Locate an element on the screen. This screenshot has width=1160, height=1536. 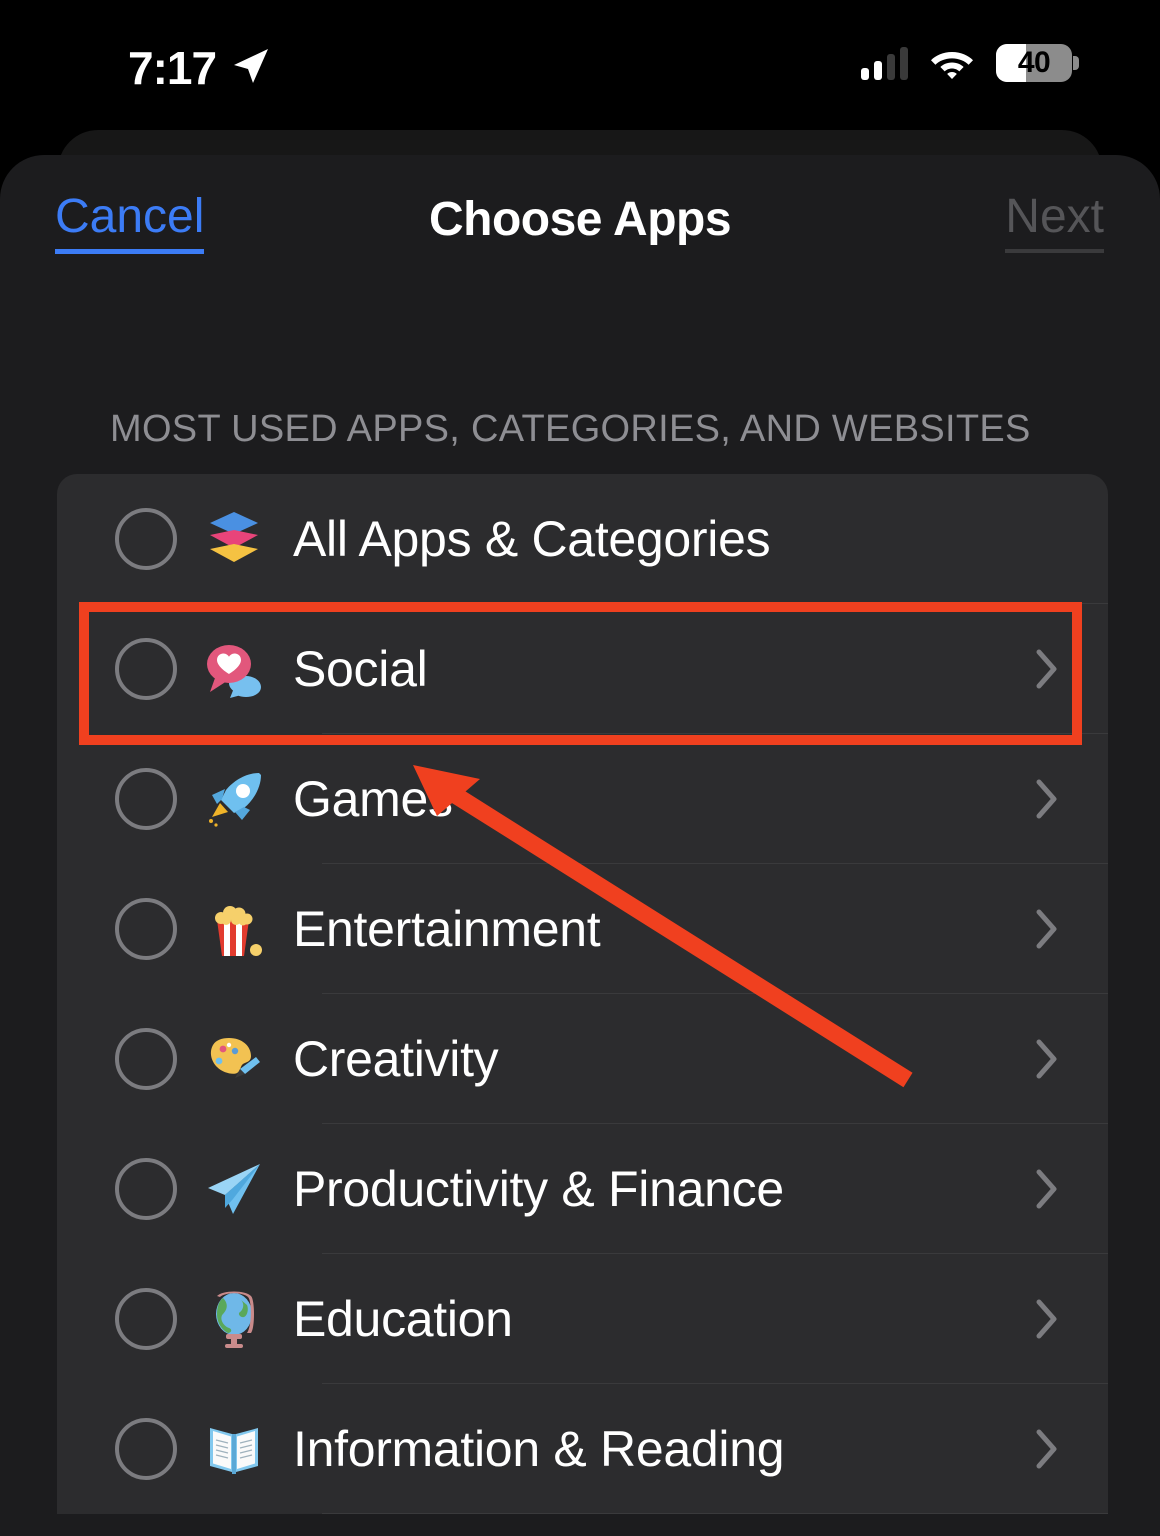
paper-plane-icon is located at coordinates (234, 1189).